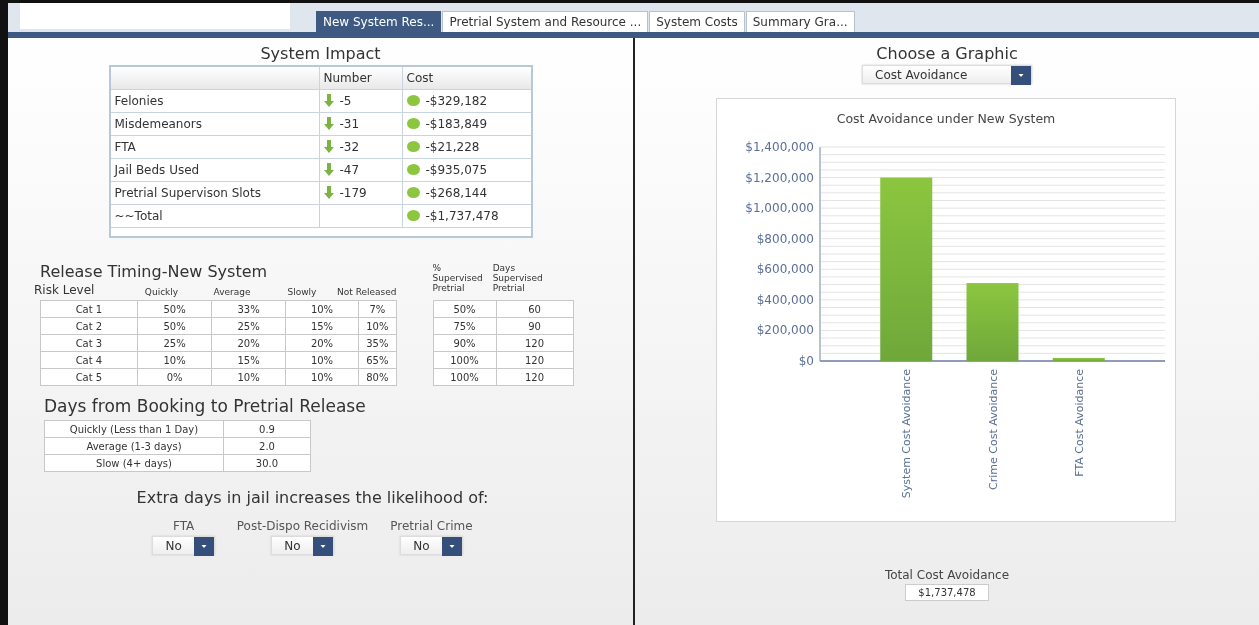 Image resolution: width=1259 pixels, height=625 pixels. Describe the element at coordinates (134, 463) in the screenshot. I see `table-cell: Slow (4+ days)` at that location.